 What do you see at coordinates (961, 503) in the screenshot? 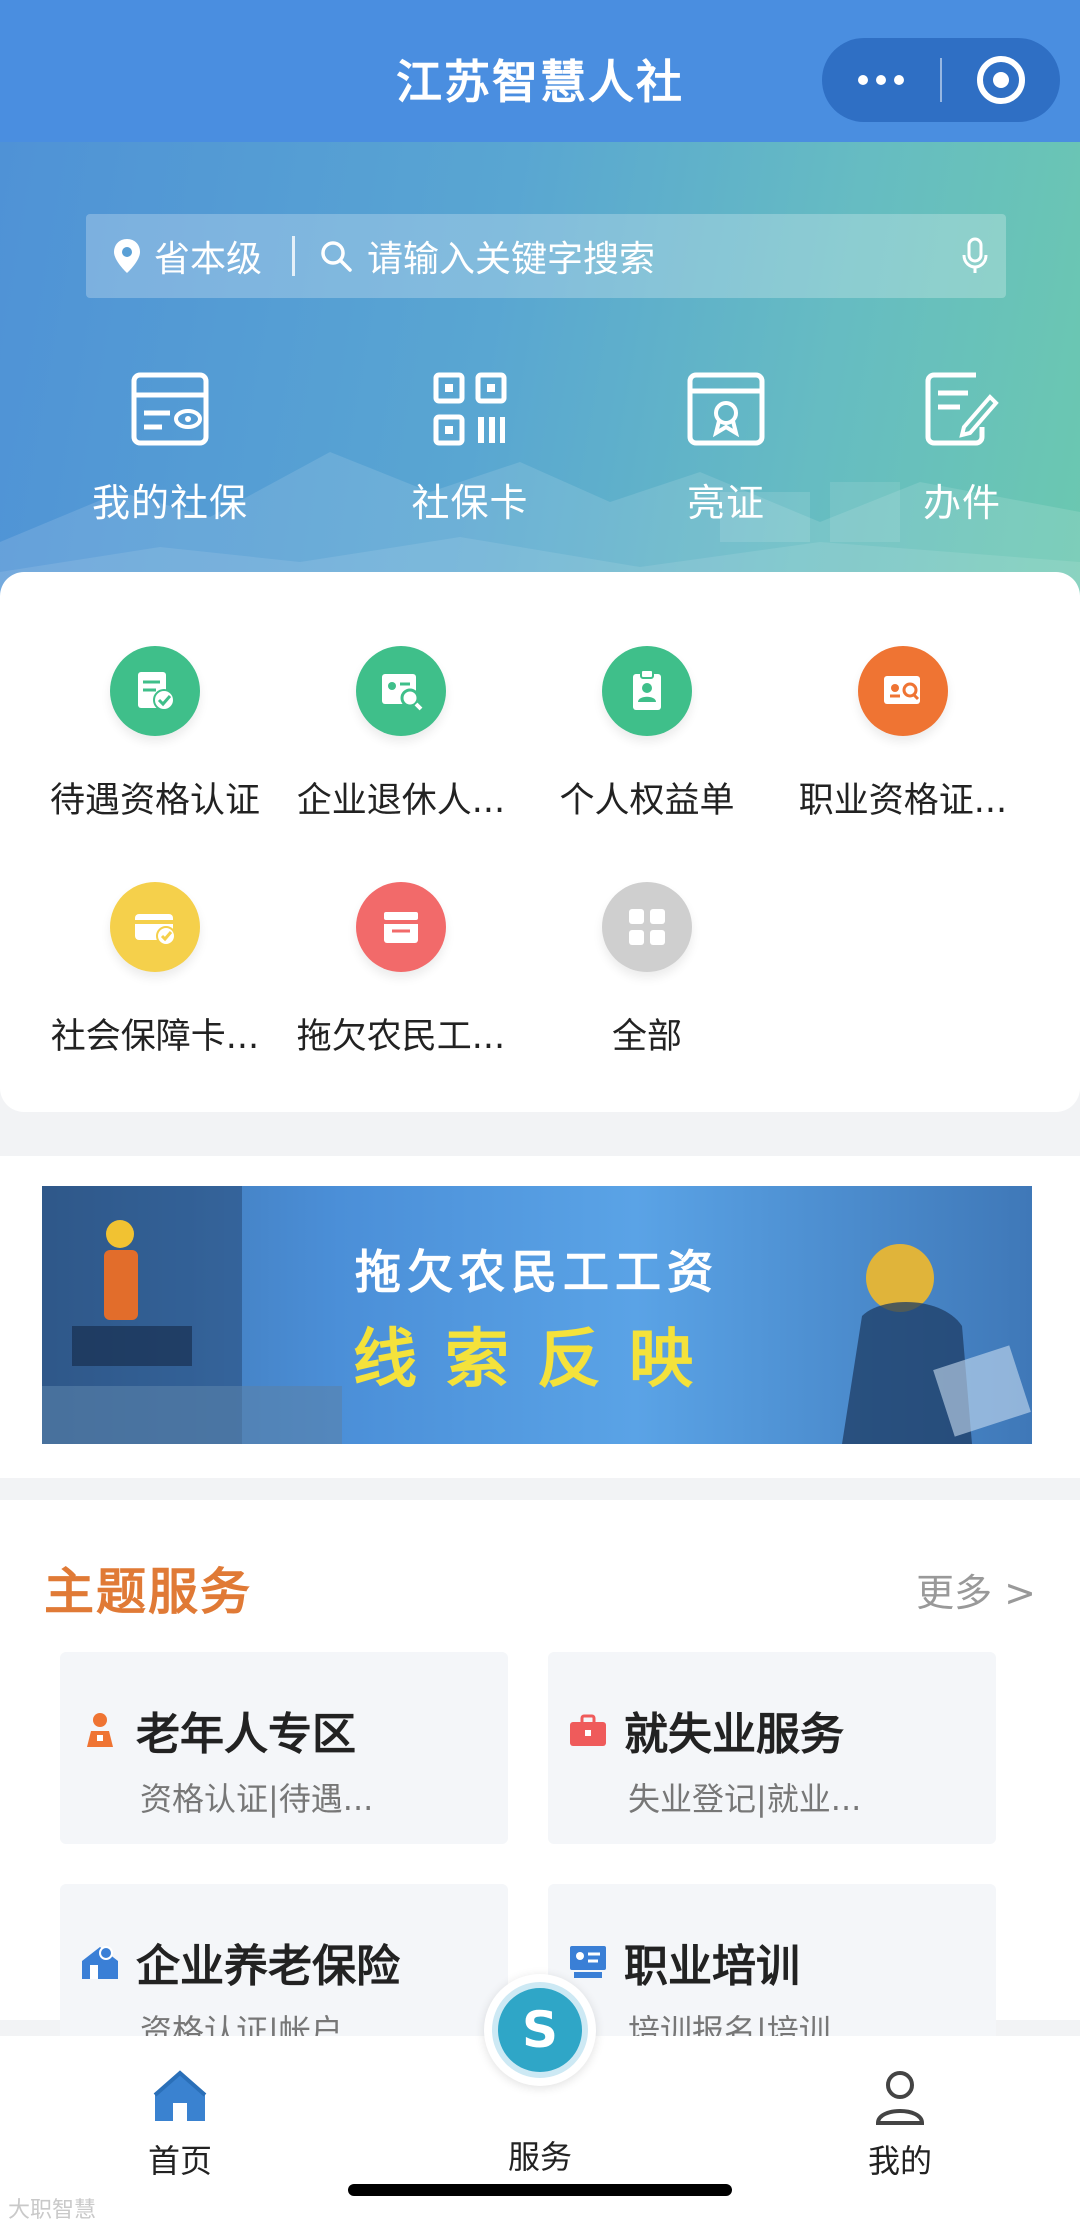
I see `quick-label: 办件` at bounding box center [961, 503].